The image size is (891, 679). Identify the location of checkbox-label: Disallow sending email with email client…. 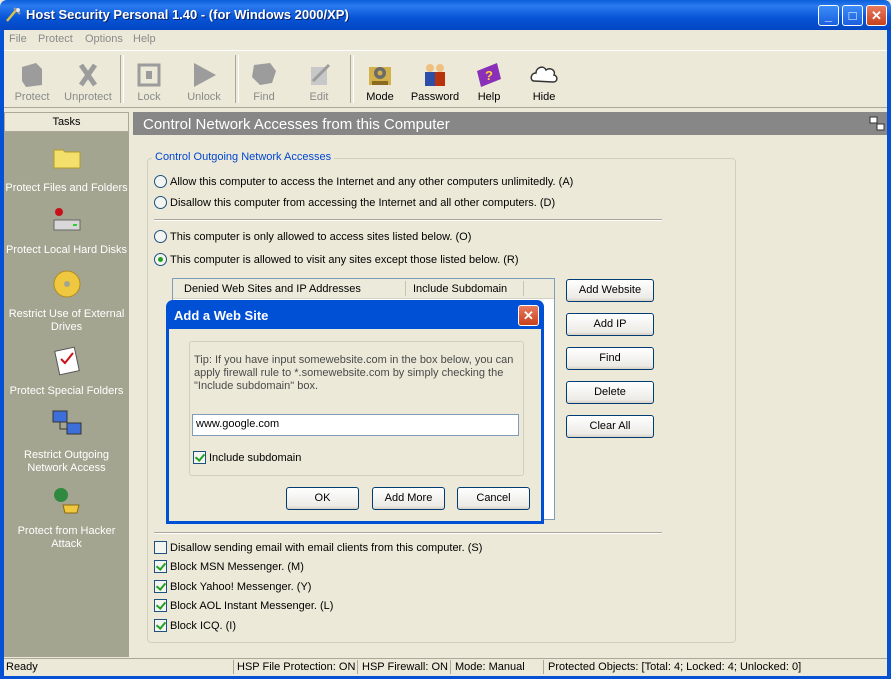
(326, 548).